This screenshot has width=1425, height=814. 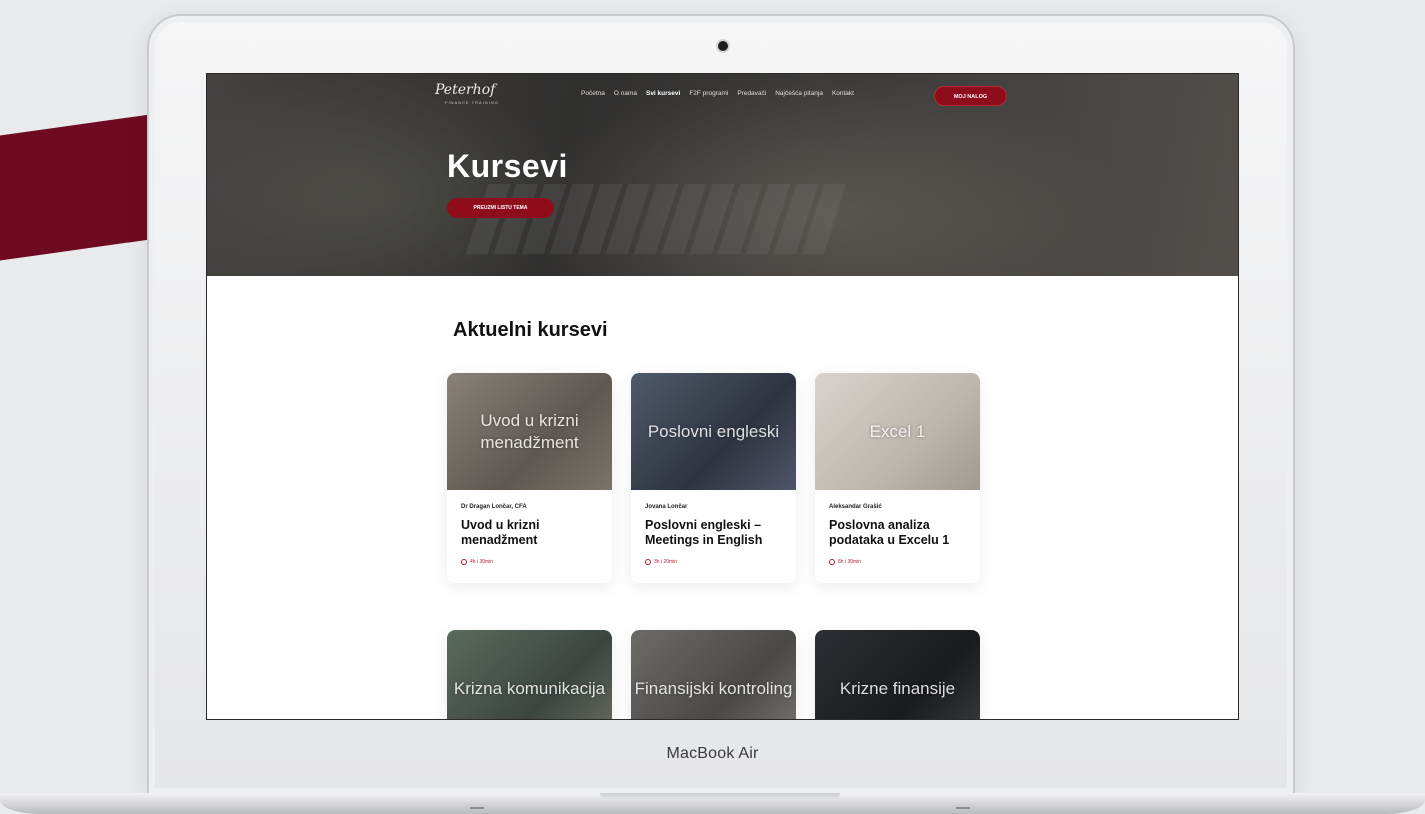 What do you see at coordinates (507, 166) in the screenshot?
I see `page-title: Kursevi` at bounding box center [507, 166].